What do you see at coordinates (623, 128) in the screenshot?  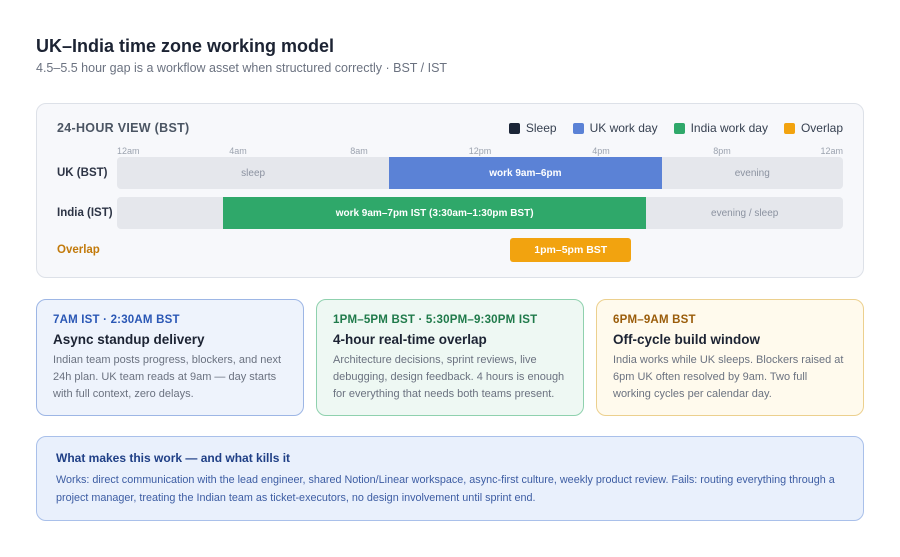 I see `legend-label-uk-work-day: UK work day` at bounding box center [623, 128].